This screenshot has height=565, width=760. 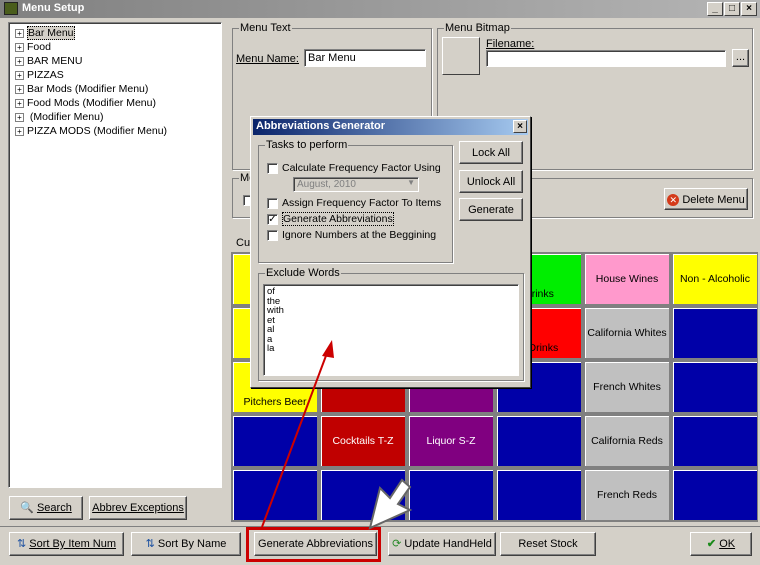 I want to click on annotation-arrow-line, so click(x=294, y=440).